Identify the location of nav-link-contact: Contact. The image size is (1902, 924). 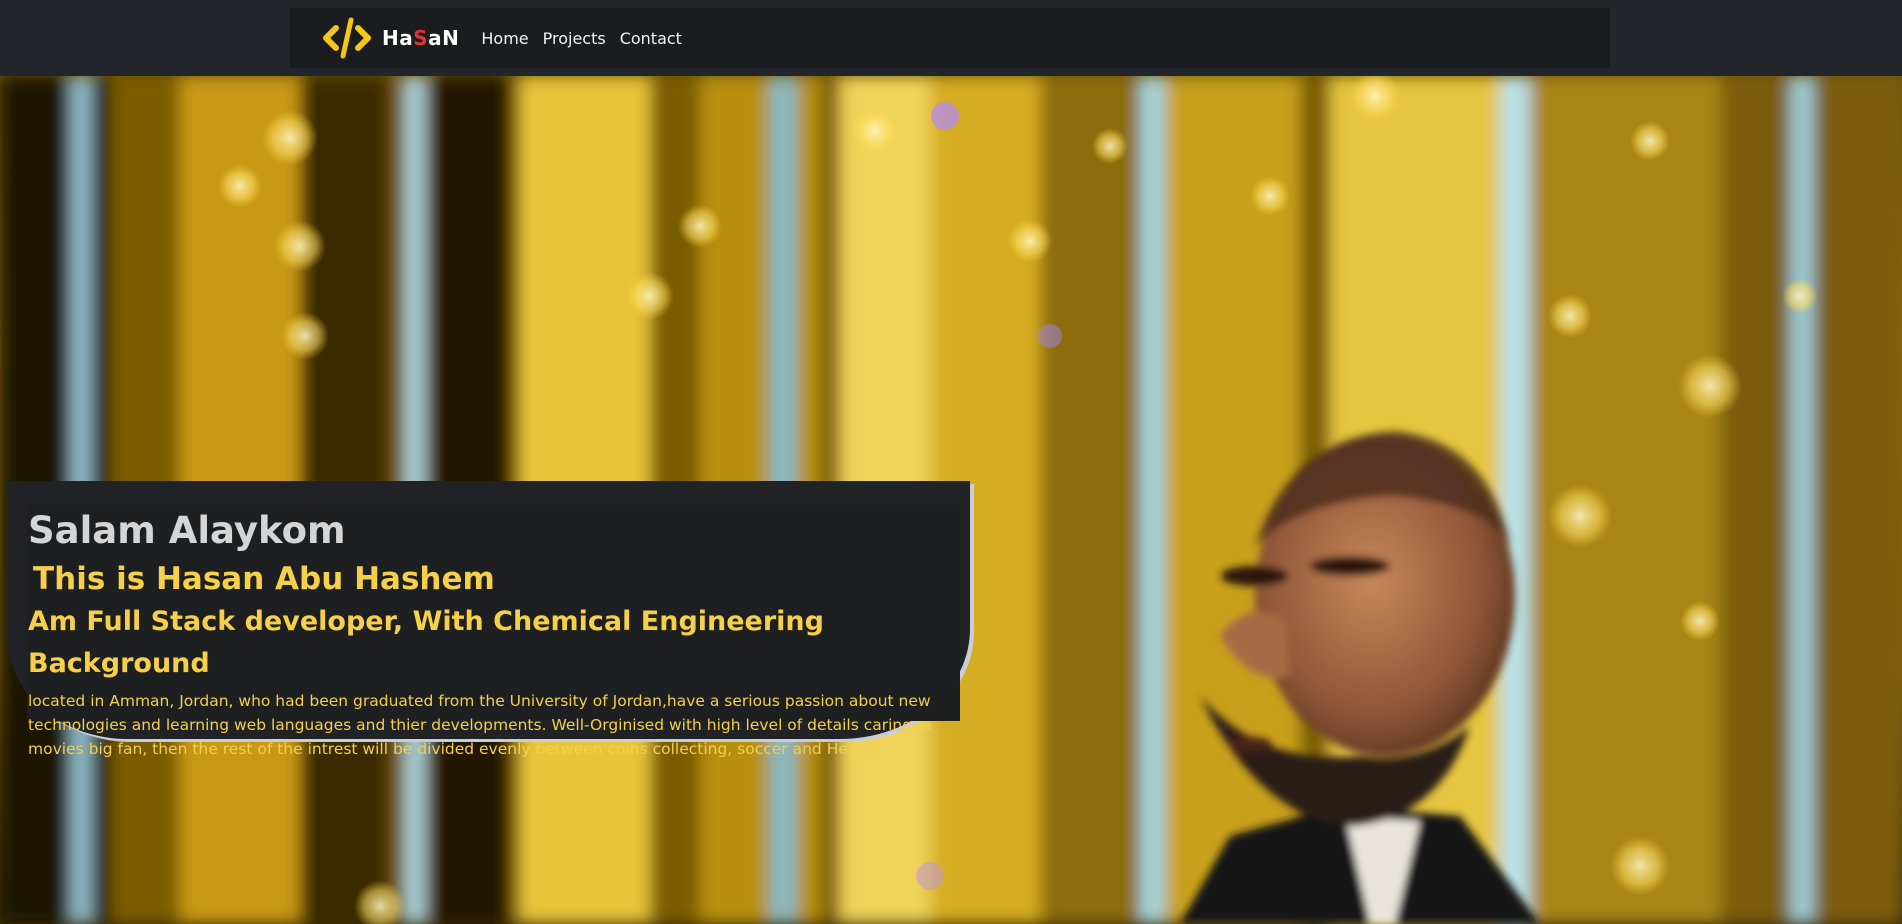
(651, 38).